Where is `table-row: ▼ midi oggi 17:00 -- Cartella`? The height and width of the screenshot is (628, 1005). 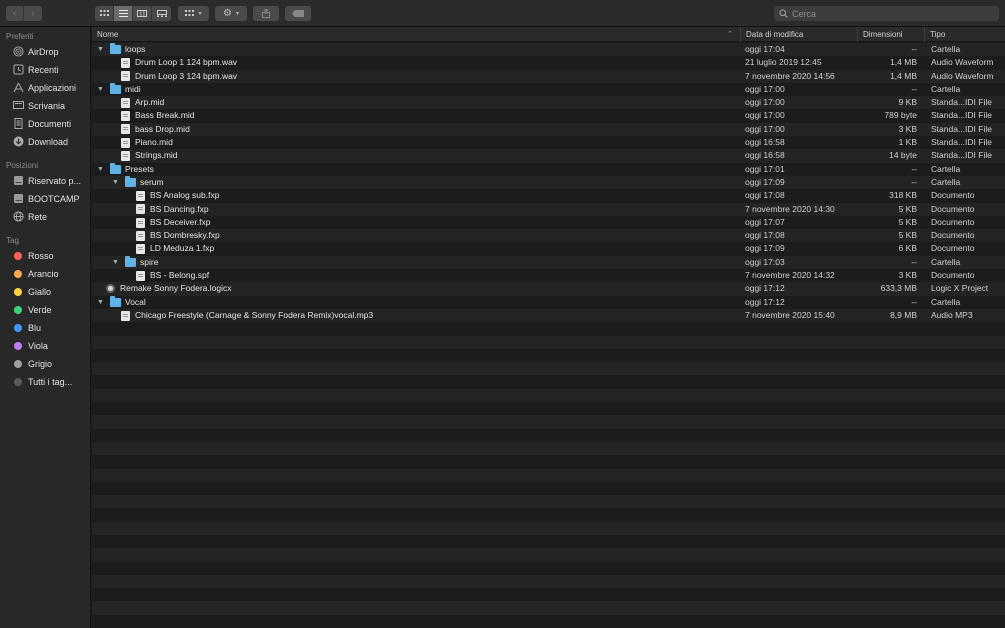 table-row: ▼ midi oggi 17:00 -- Cartella is located at coordinates (548, 89).